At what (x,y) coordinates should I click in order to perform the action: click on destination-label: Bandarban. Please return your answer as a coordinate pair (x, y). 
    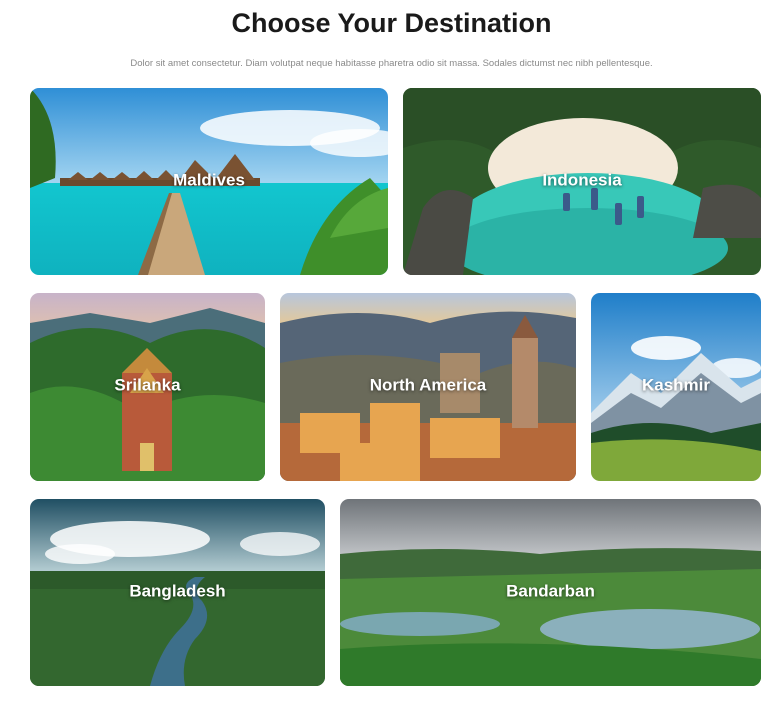
    Looking at the image, I should click on (550, 590).